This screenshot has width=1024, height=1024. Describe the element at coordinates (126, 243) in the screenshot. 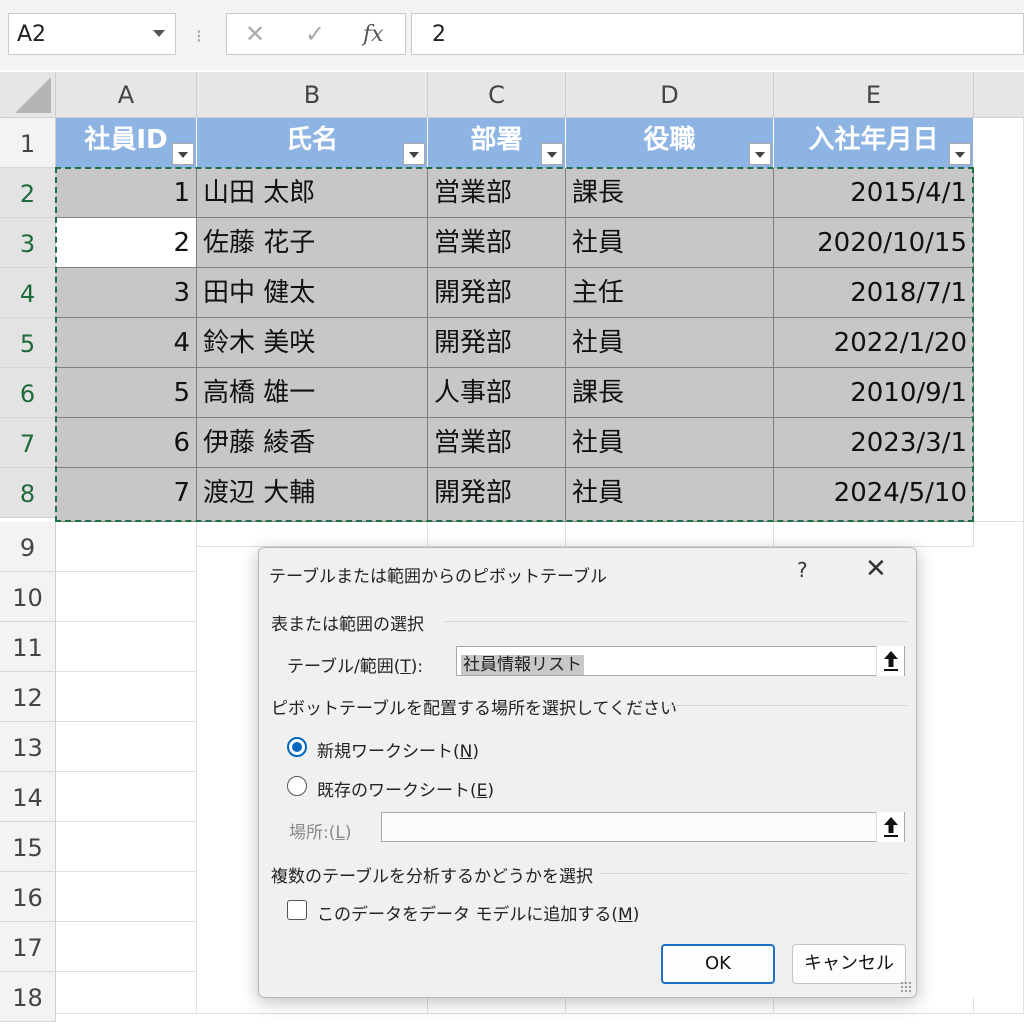

I see `active-cell: 2` at that location.